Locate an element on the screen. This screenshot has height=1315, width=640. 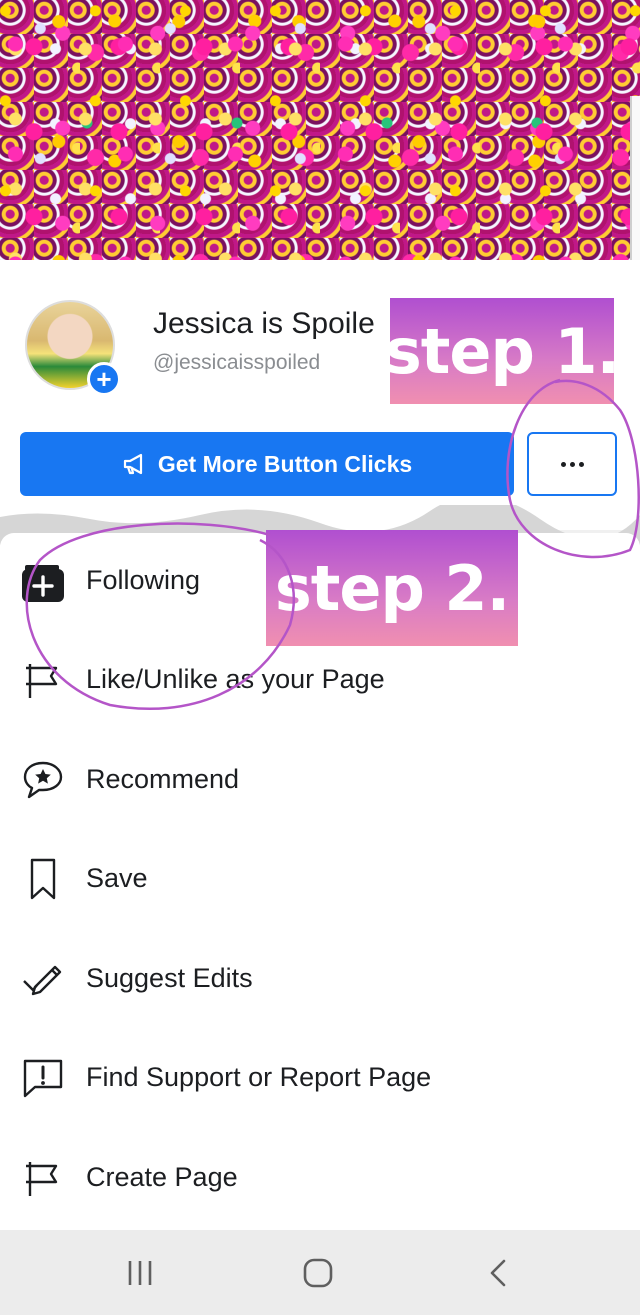
menu-label: Save is located at coordinates (117, 878).